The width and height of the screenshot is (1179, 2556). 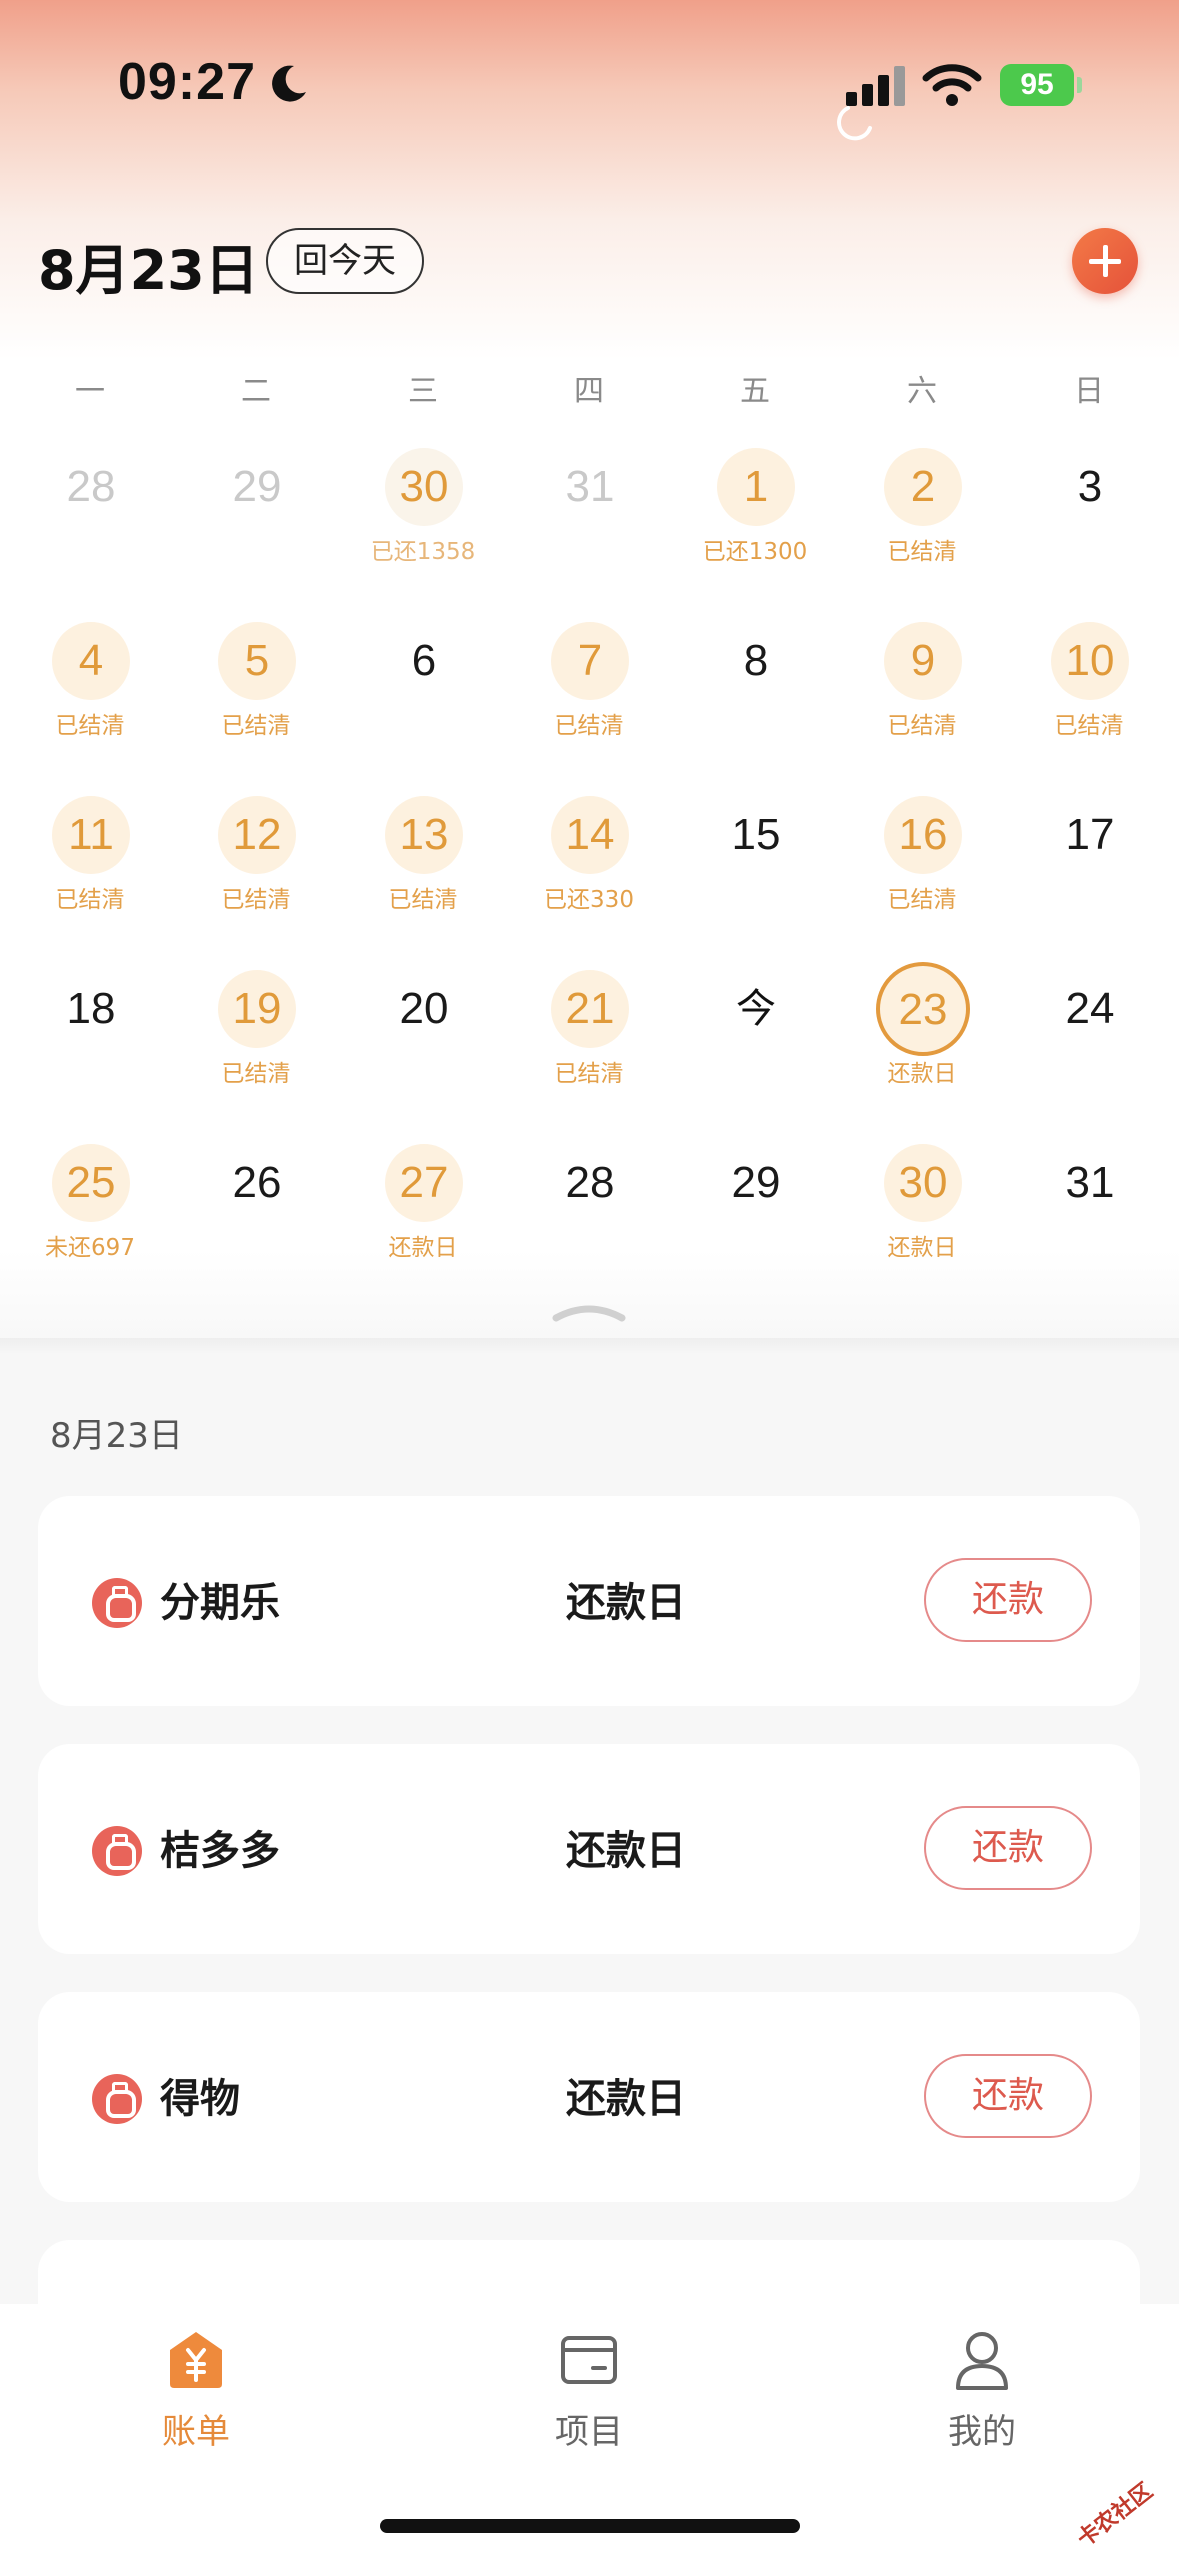 What do you see at coordinates (589, 883) in the screenshot?
I see `calendar-day: 14 已还330` at bounding box center [589, 883].